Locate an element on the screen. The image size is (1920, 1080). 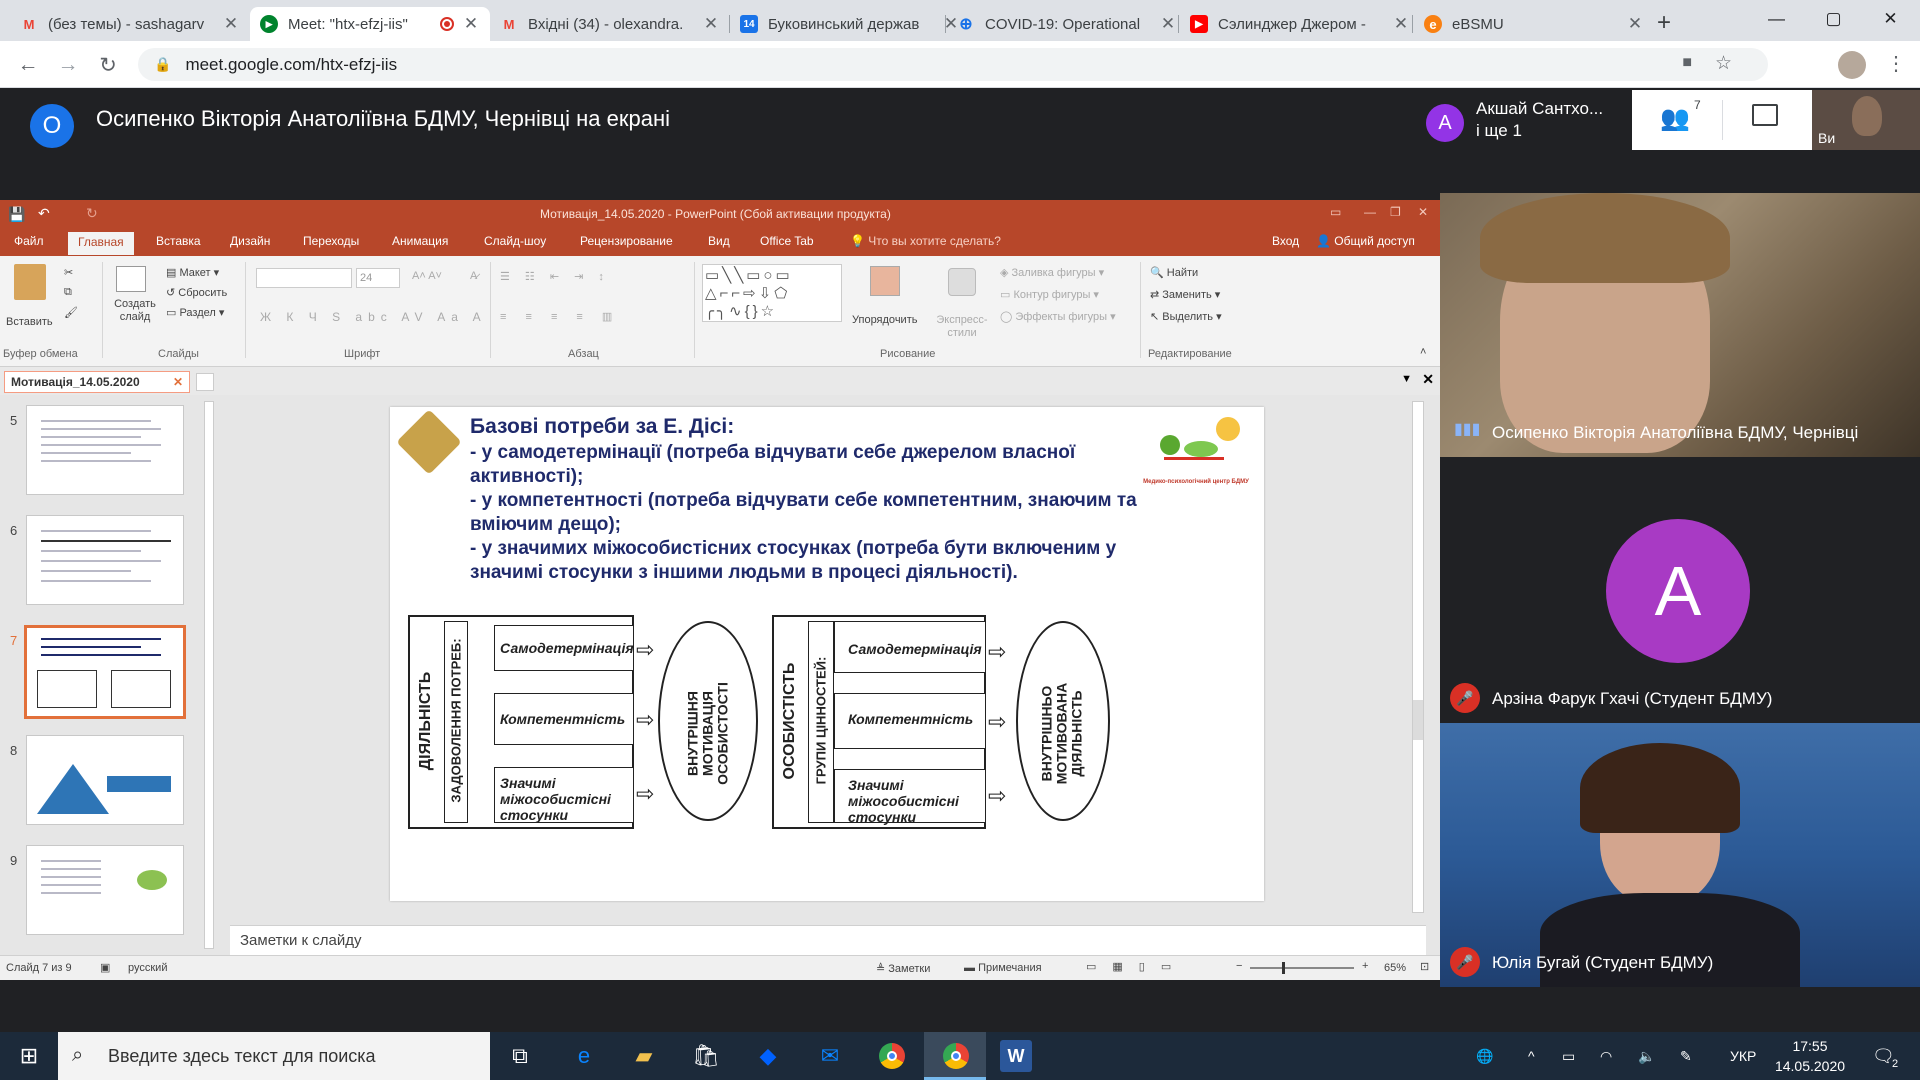
video-tile-participant: А 🎤 Арзіна Фарук Гхачі (Студент БДМУ) is located at coordinates (1680, 591).